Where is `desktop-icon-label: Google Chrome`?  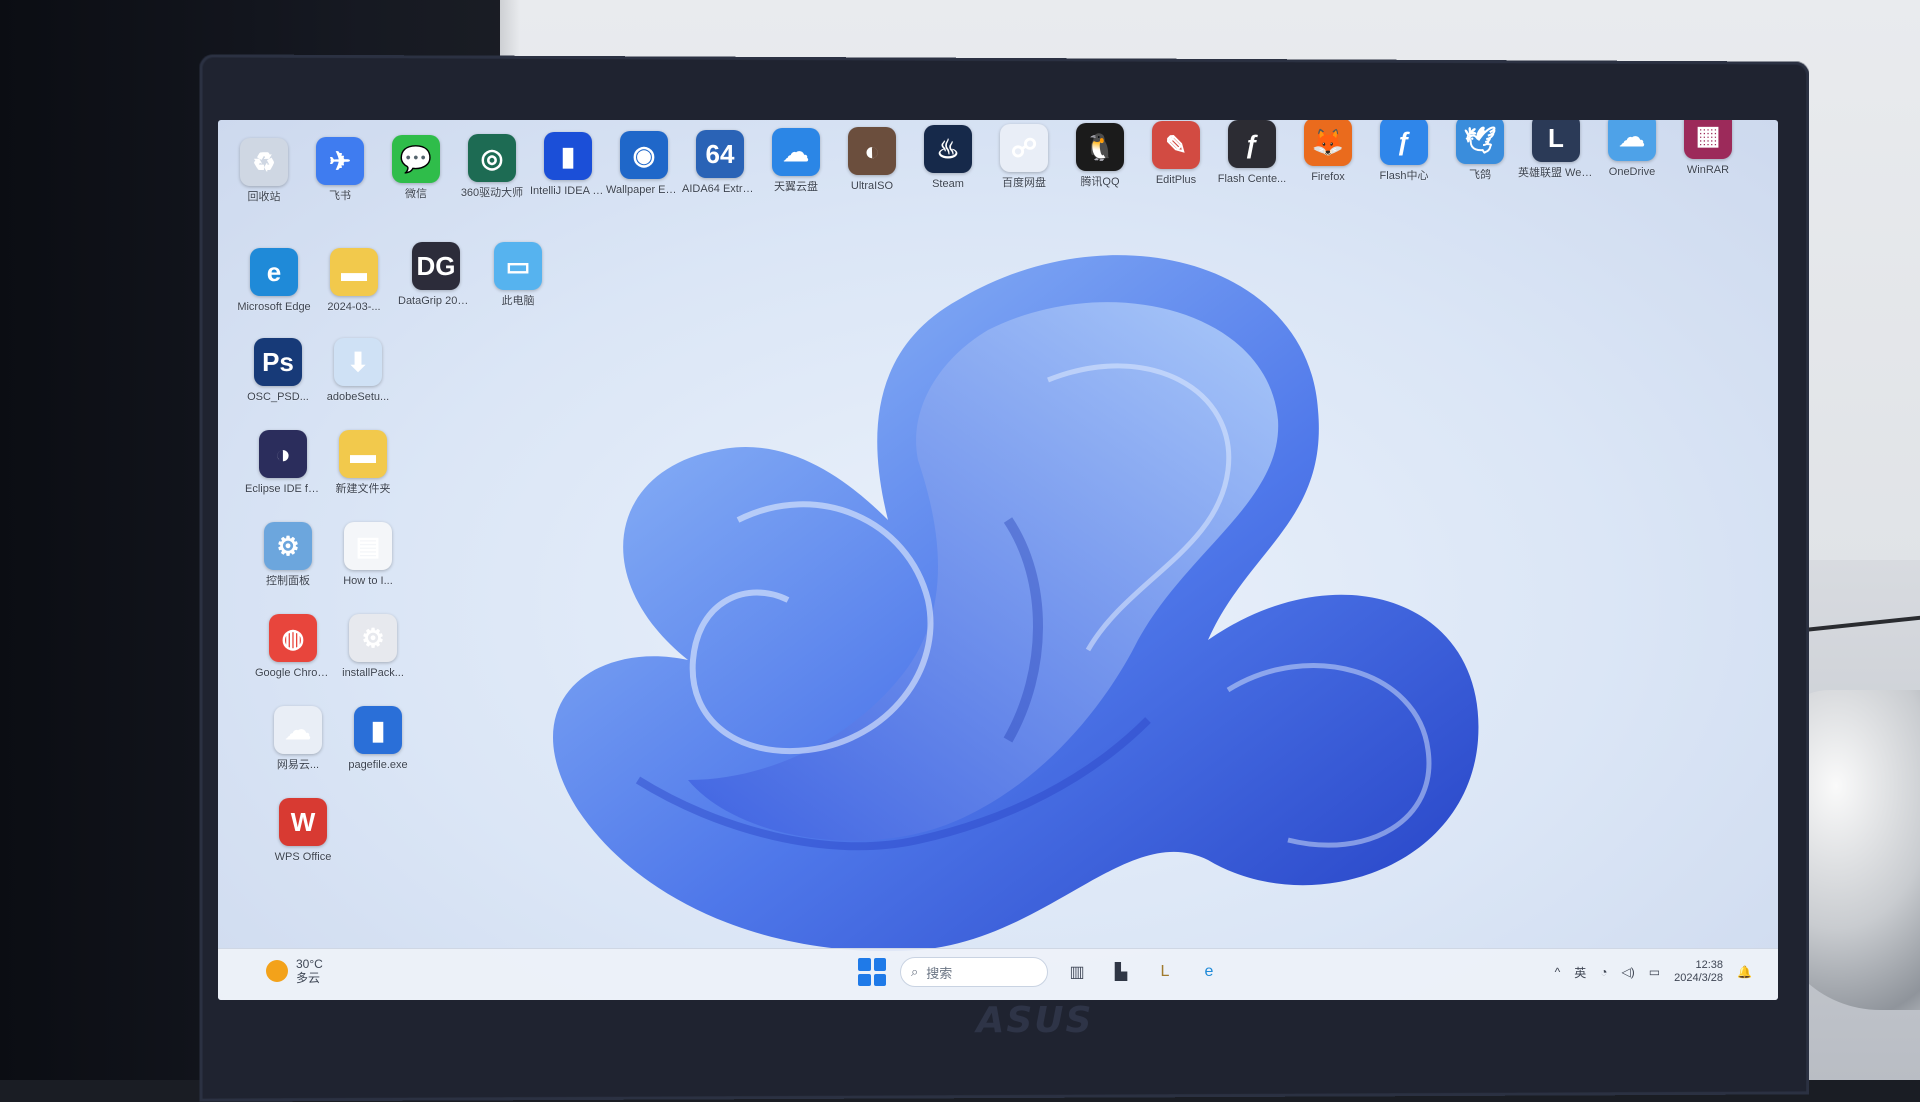 desktop-icon-label: Google Chrome is located at coordinates (293, 673).